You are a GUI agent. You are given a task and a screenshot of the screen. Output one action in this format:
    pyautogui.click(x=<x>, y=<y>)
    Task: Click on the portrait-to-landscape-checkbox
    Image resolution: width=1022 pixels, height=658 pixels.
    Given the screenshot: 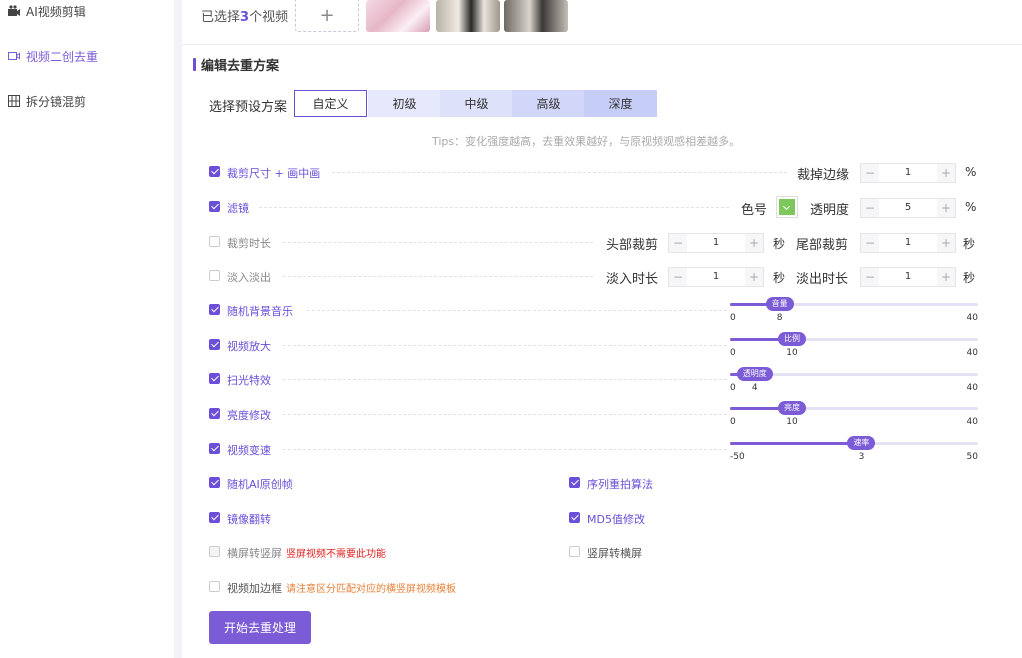 What is the action you would take?
    pyautogui.click(x=574, y=551)
    